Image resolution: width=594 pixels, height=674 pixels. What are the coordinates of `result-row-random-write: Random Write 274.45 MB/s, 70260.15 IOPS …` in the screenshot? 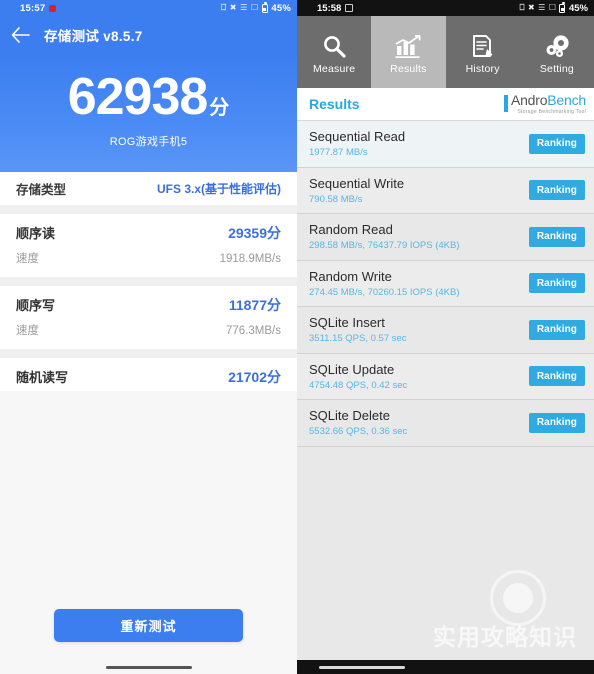 It's located at (445, 283).